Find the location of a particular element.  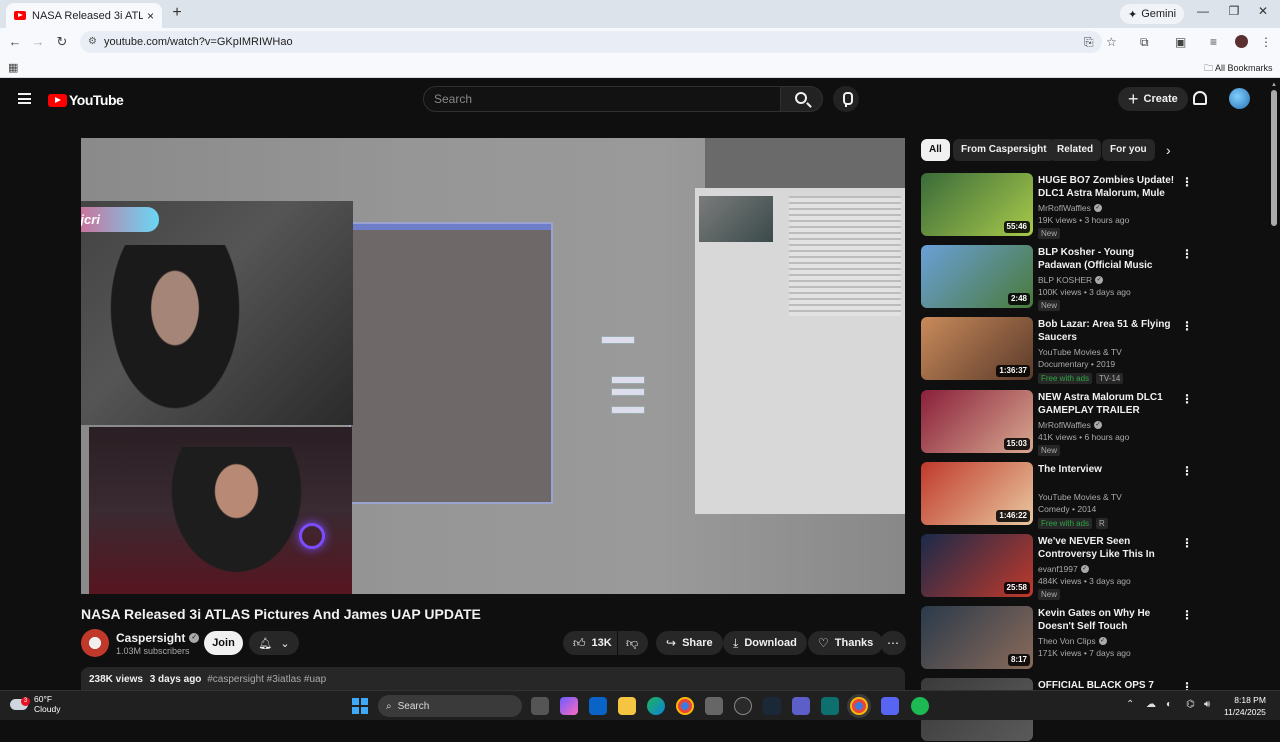

search-button is located at coordinates (802, 99).